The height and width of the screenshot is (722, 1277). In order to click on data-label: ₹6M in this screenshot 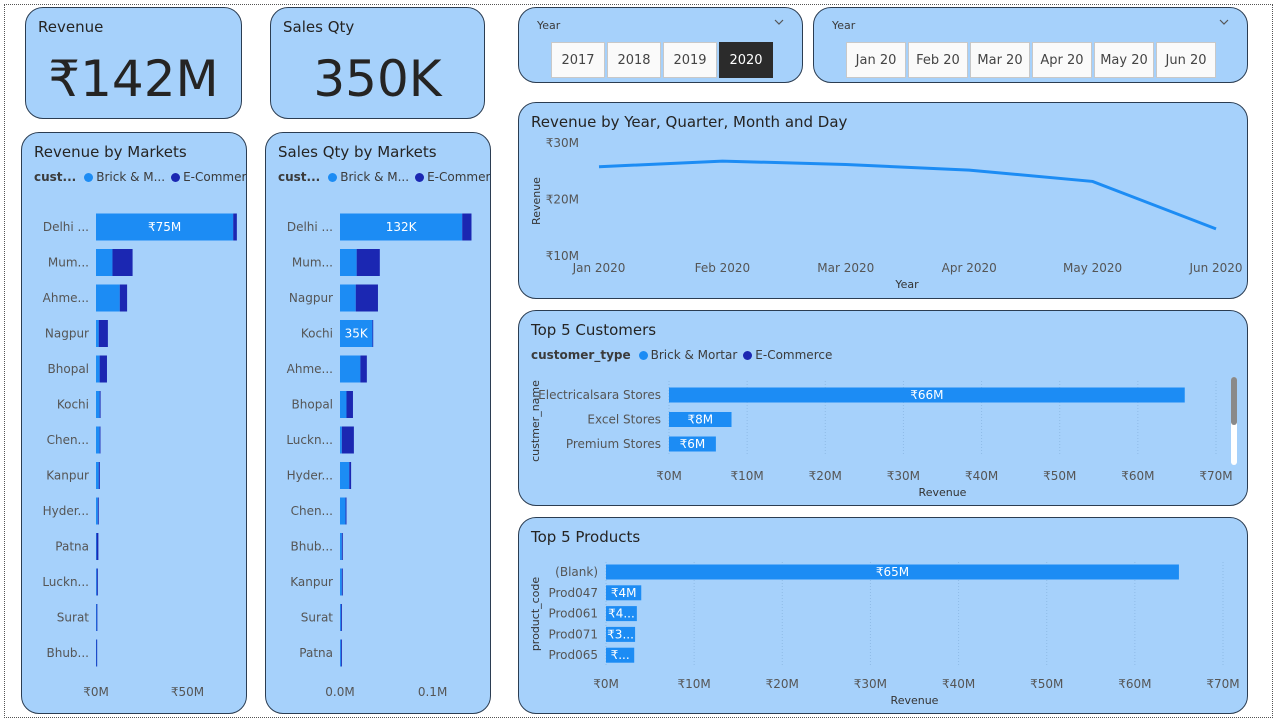, I will do `click(693, 444)`.